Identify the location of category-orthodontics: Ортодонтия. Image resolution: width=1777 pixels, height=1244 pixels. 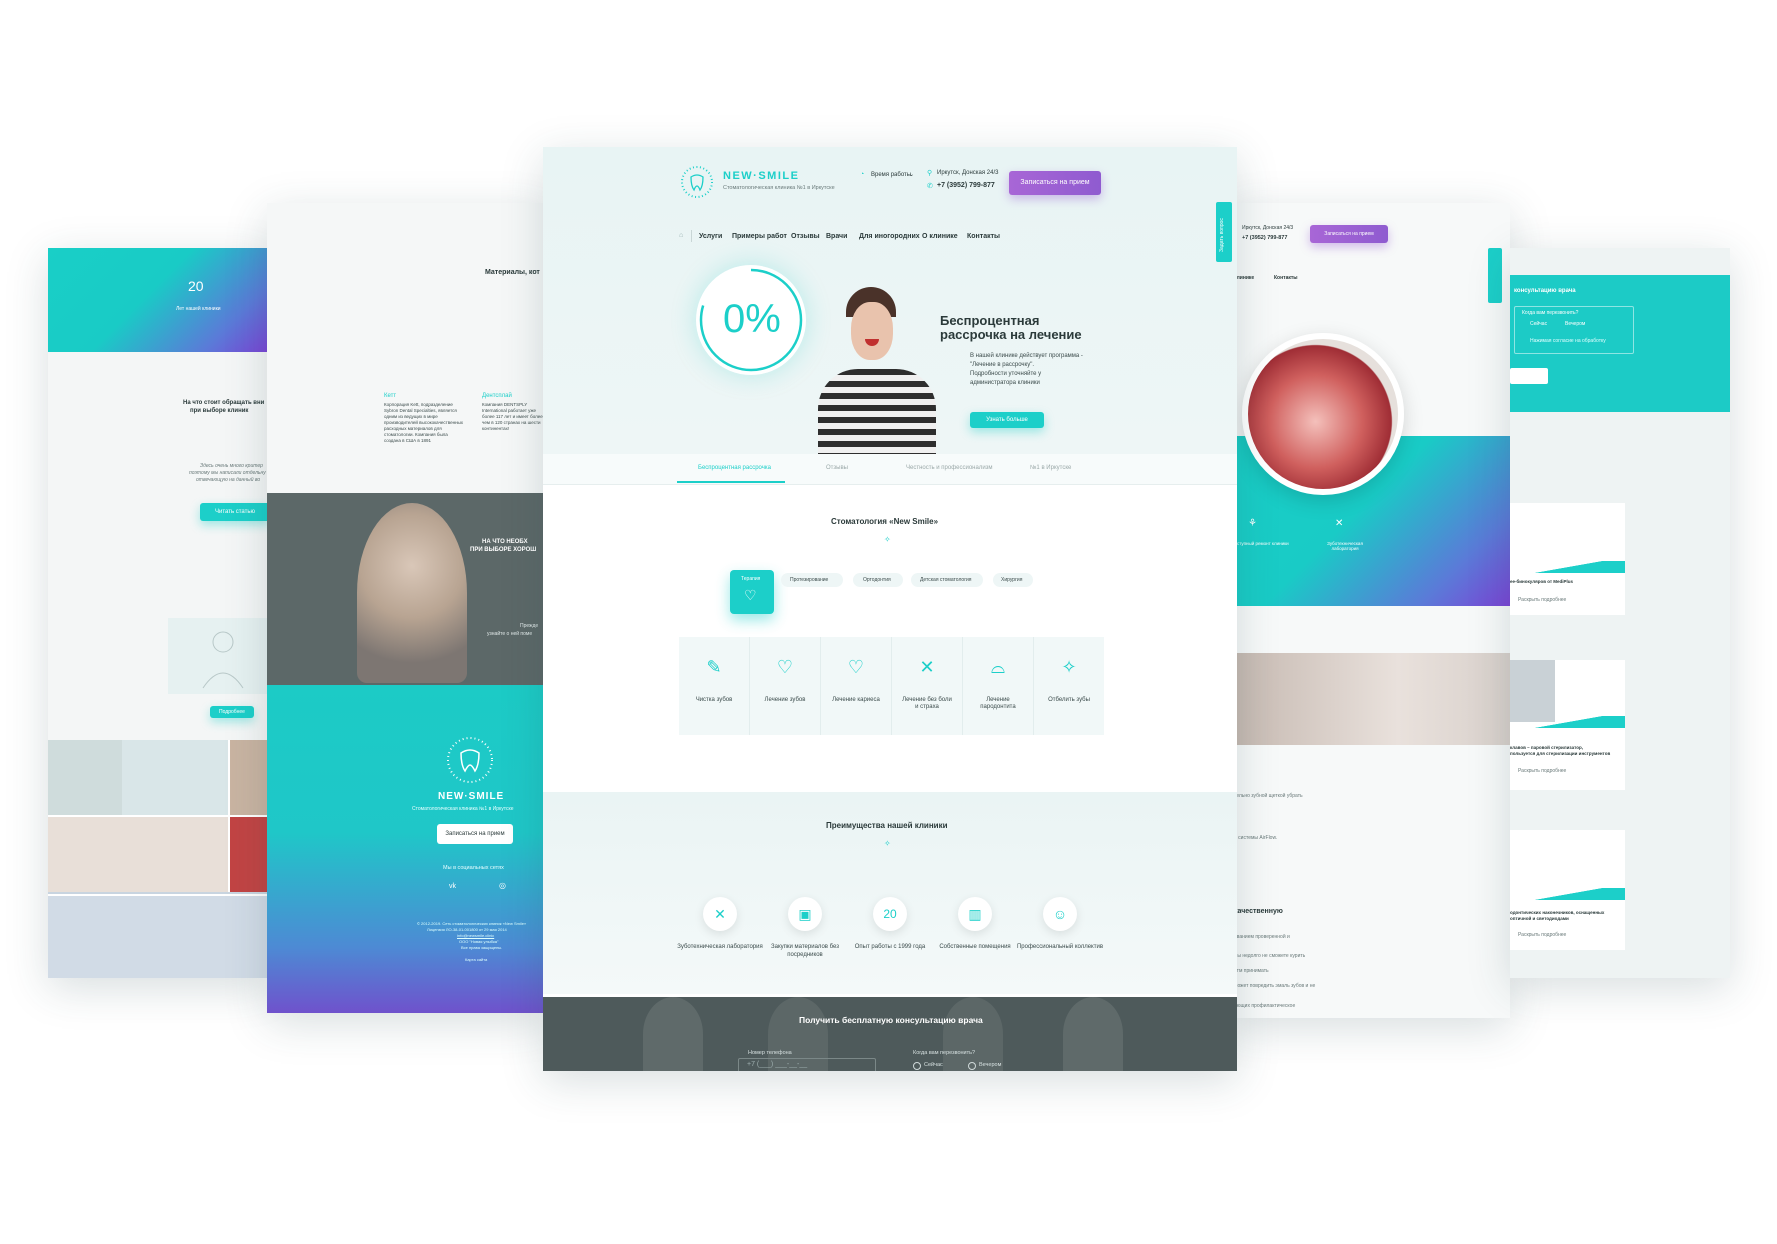
(878, 580).